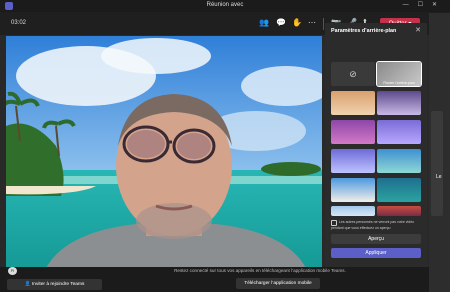 The height and width of the screenshot is (292, 450). What do you see at coordinates (399, 74) in the screenshot?
I see `blur-background-option: Flouter l’arrière-plan` at bounding box center [399, 74].